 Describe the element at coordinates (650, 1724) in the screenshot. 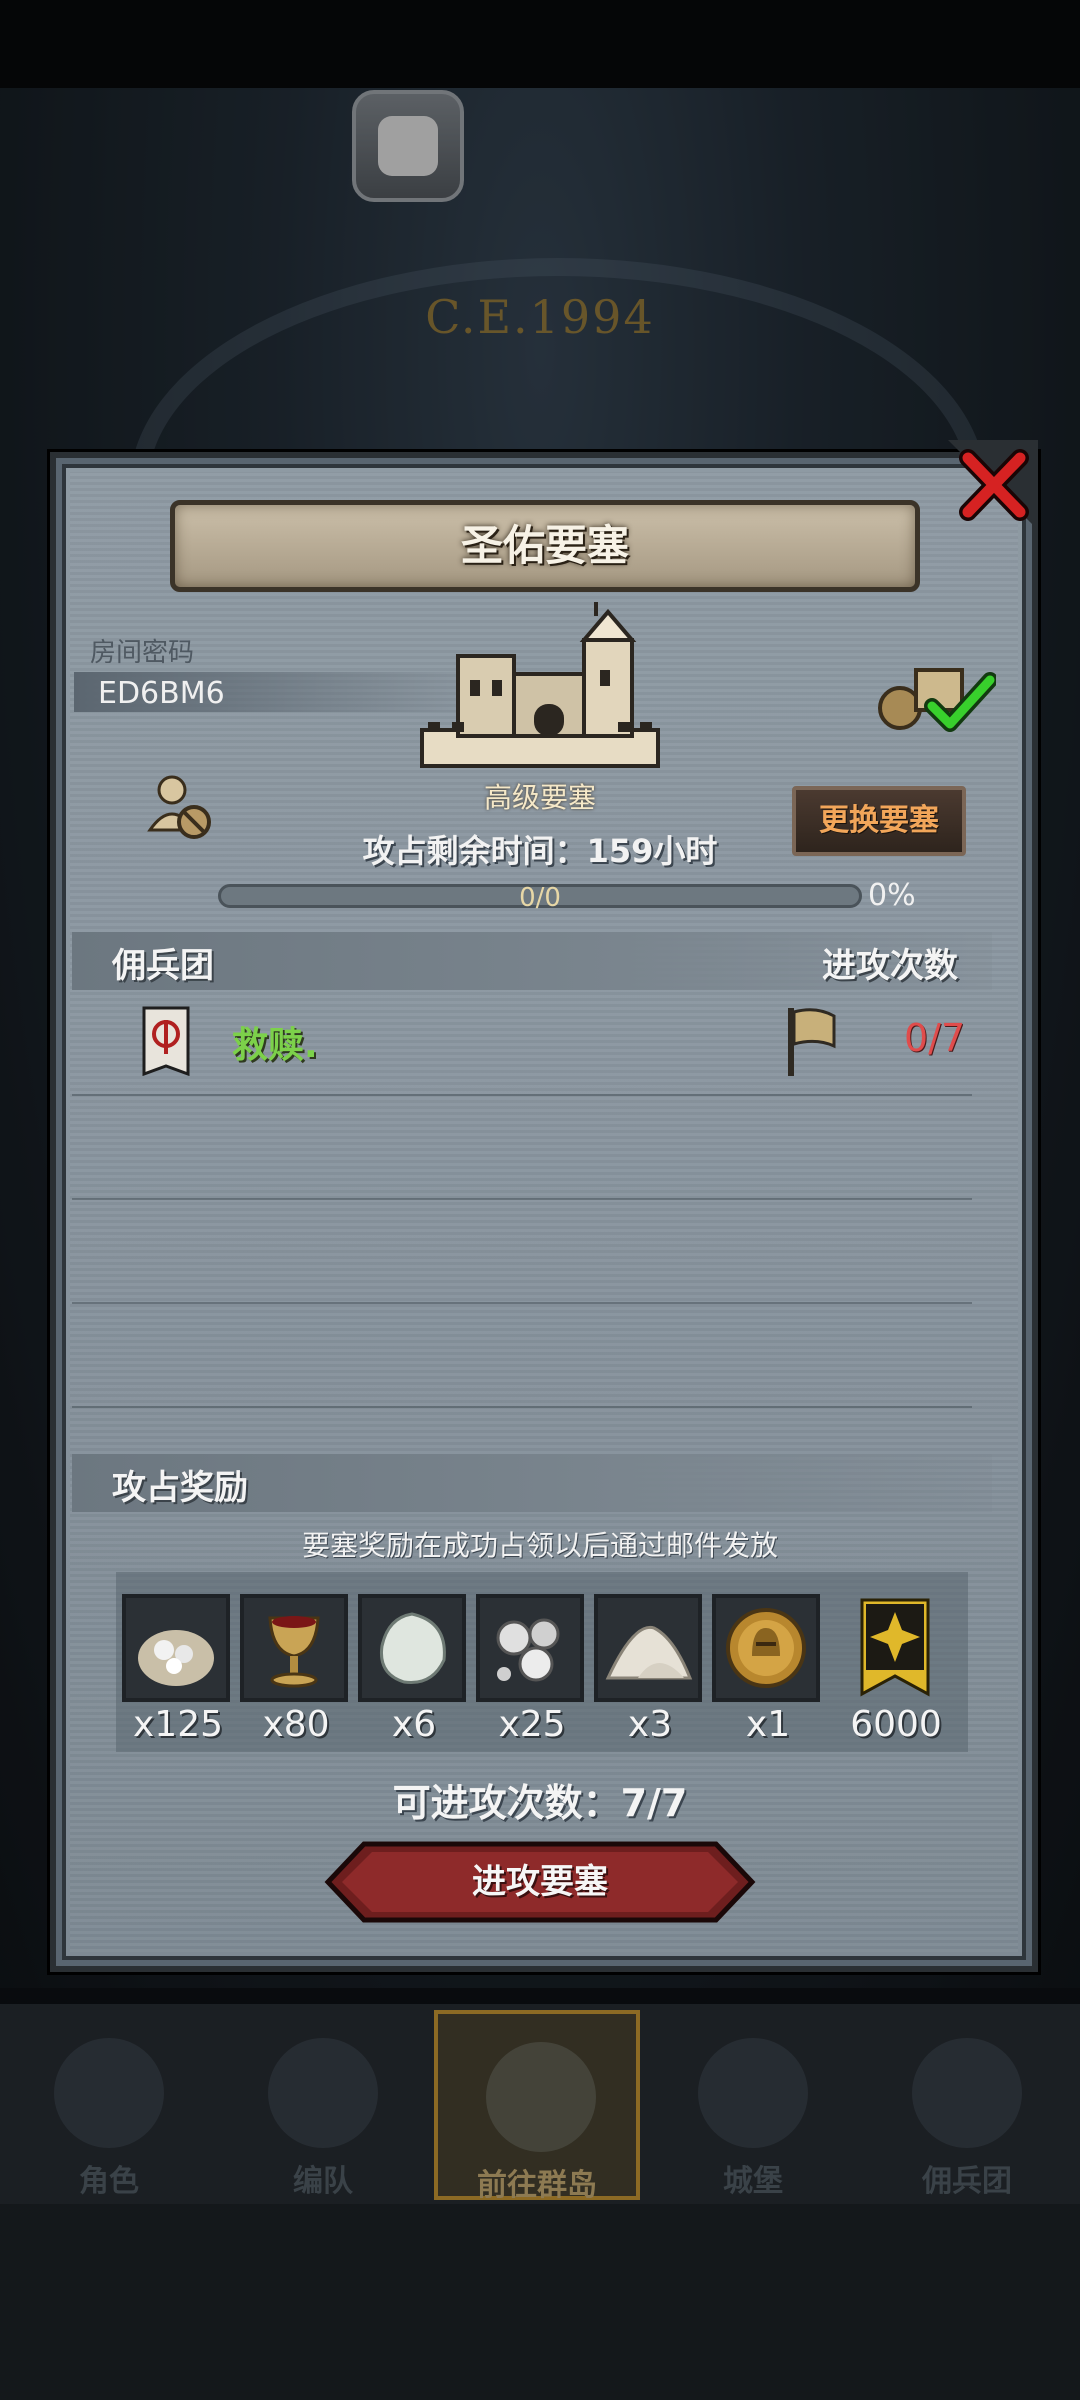

I see `reward-qty: x3` at that location.